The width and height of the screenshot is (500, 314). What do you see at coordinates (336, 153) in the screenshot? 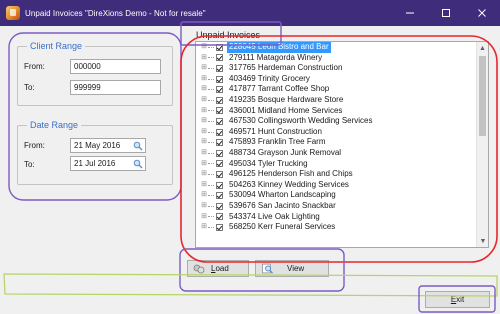
I see `invoice-list-item: ⊞ 488734 Grayson Junk Removal` at bounding box center [336, 153].